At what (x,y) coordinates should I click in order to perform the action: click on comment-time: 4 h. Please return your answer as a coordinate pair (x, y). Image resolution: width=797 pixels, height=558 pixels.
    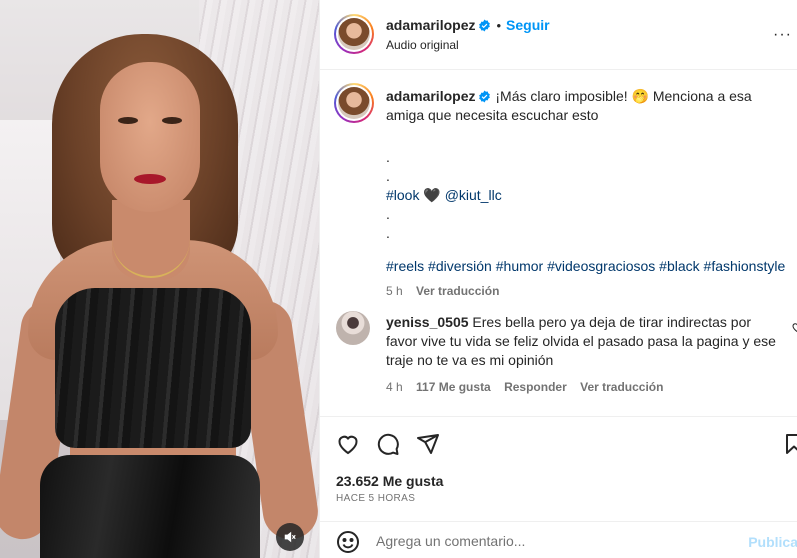
    Looking at the image, I should click on (394, 387).